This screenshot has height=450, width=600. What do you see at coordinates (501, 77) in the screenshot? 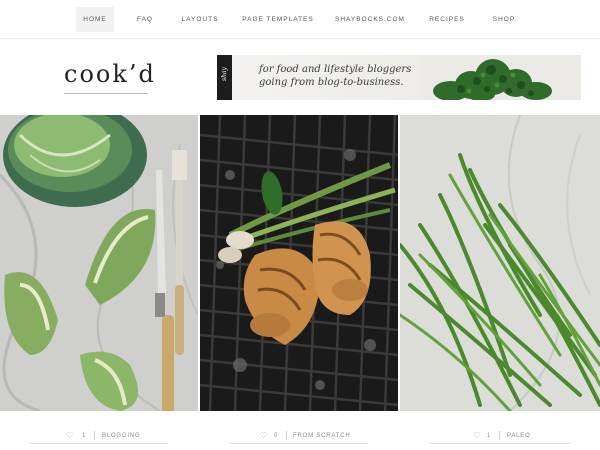
I see `kale-image` at bounding box center [501, 77].